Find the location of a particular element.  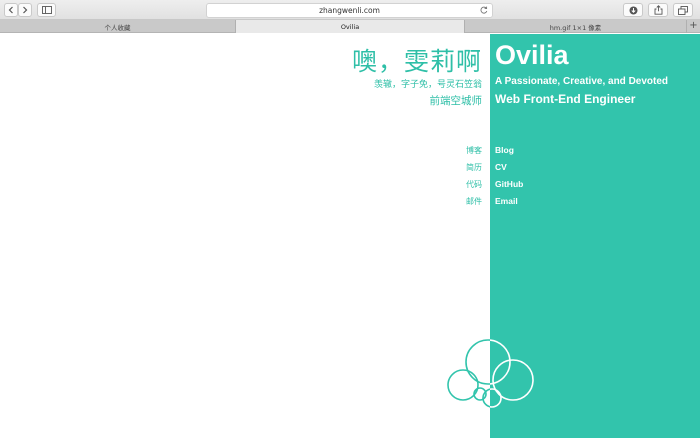

tab-hm-gif: hm.gif 1×1 像素 is located at coordinates (576, 26).